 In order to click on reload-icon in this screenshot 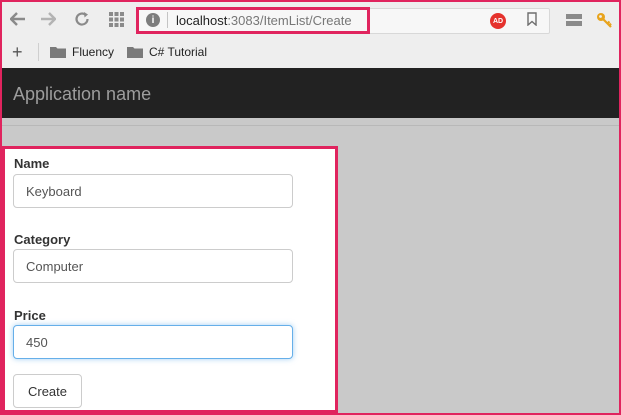, I will do `click(82, 19)`.